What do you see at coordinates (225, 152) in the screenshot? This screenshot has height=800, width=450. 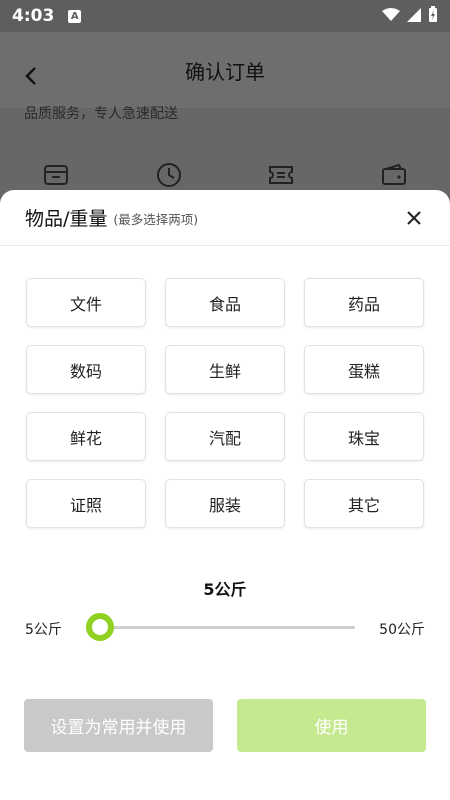 I see `background-content: 品质服务，专人急速配送` at bounding box center [225, 152].